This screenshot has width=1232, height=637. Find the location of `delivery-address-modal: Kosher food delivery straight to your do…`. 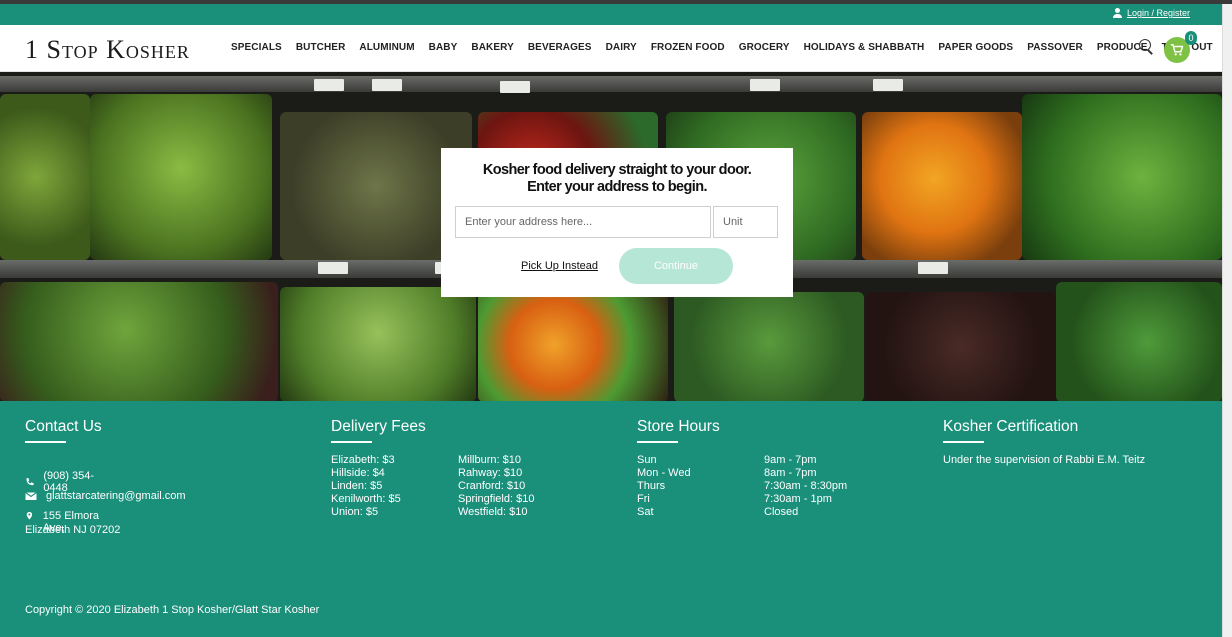

delivery-address-modal: Kosher food delivery straight to your do… is located at coordinates (617, 222).